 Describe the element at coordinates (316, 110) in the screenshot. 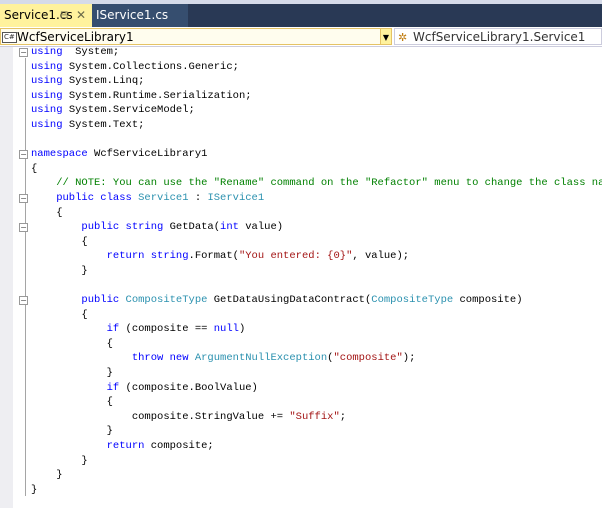

I see `code-line: using System.ServiceModel;` at that location.